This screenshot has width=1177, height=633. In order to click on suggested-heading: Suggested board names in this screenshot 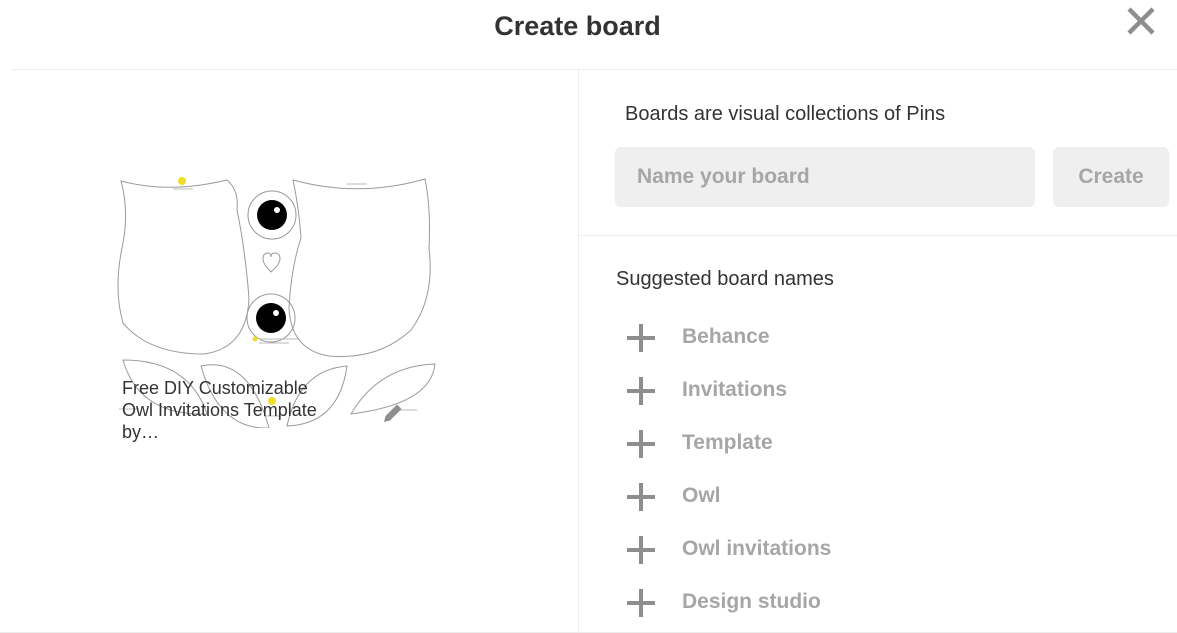, I will do `click(725, 279)`.